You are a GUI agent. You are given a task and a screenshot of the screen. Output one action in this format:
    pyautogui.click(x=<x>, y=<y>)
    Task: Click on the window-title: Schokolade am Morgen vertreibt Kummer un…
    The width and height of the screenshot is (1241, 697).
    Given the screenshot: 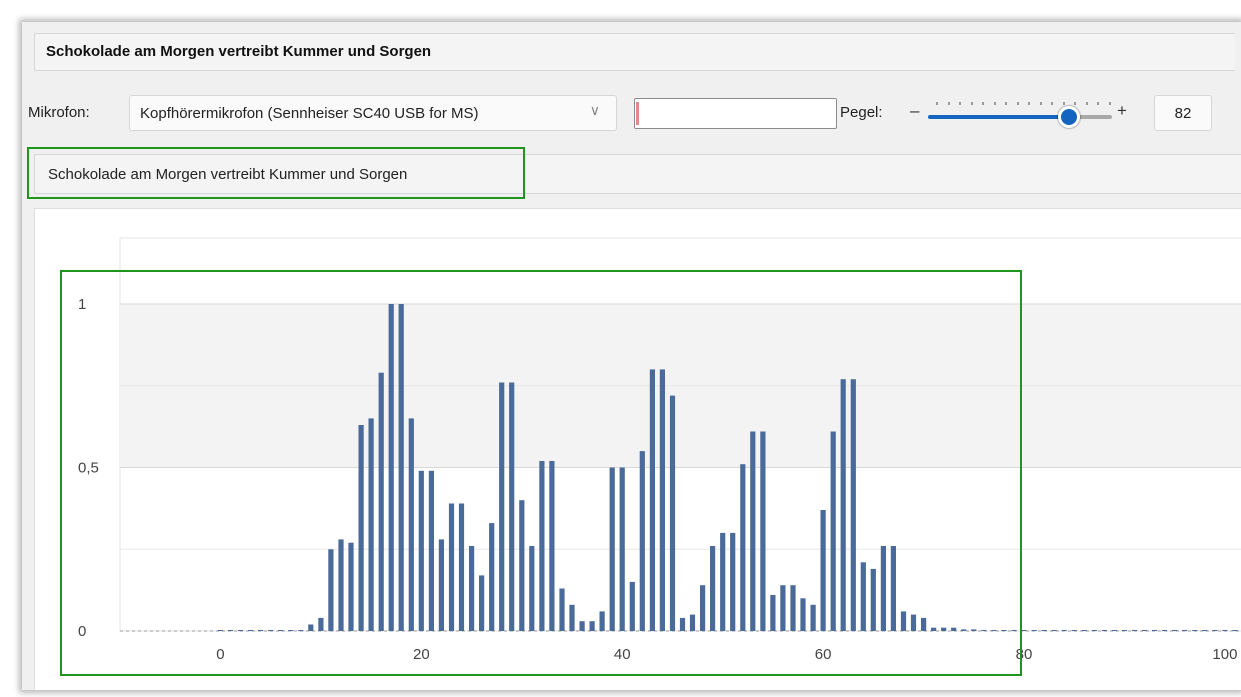 What is the action you would take?
    pyautogui.click(x=239, y=51)
    